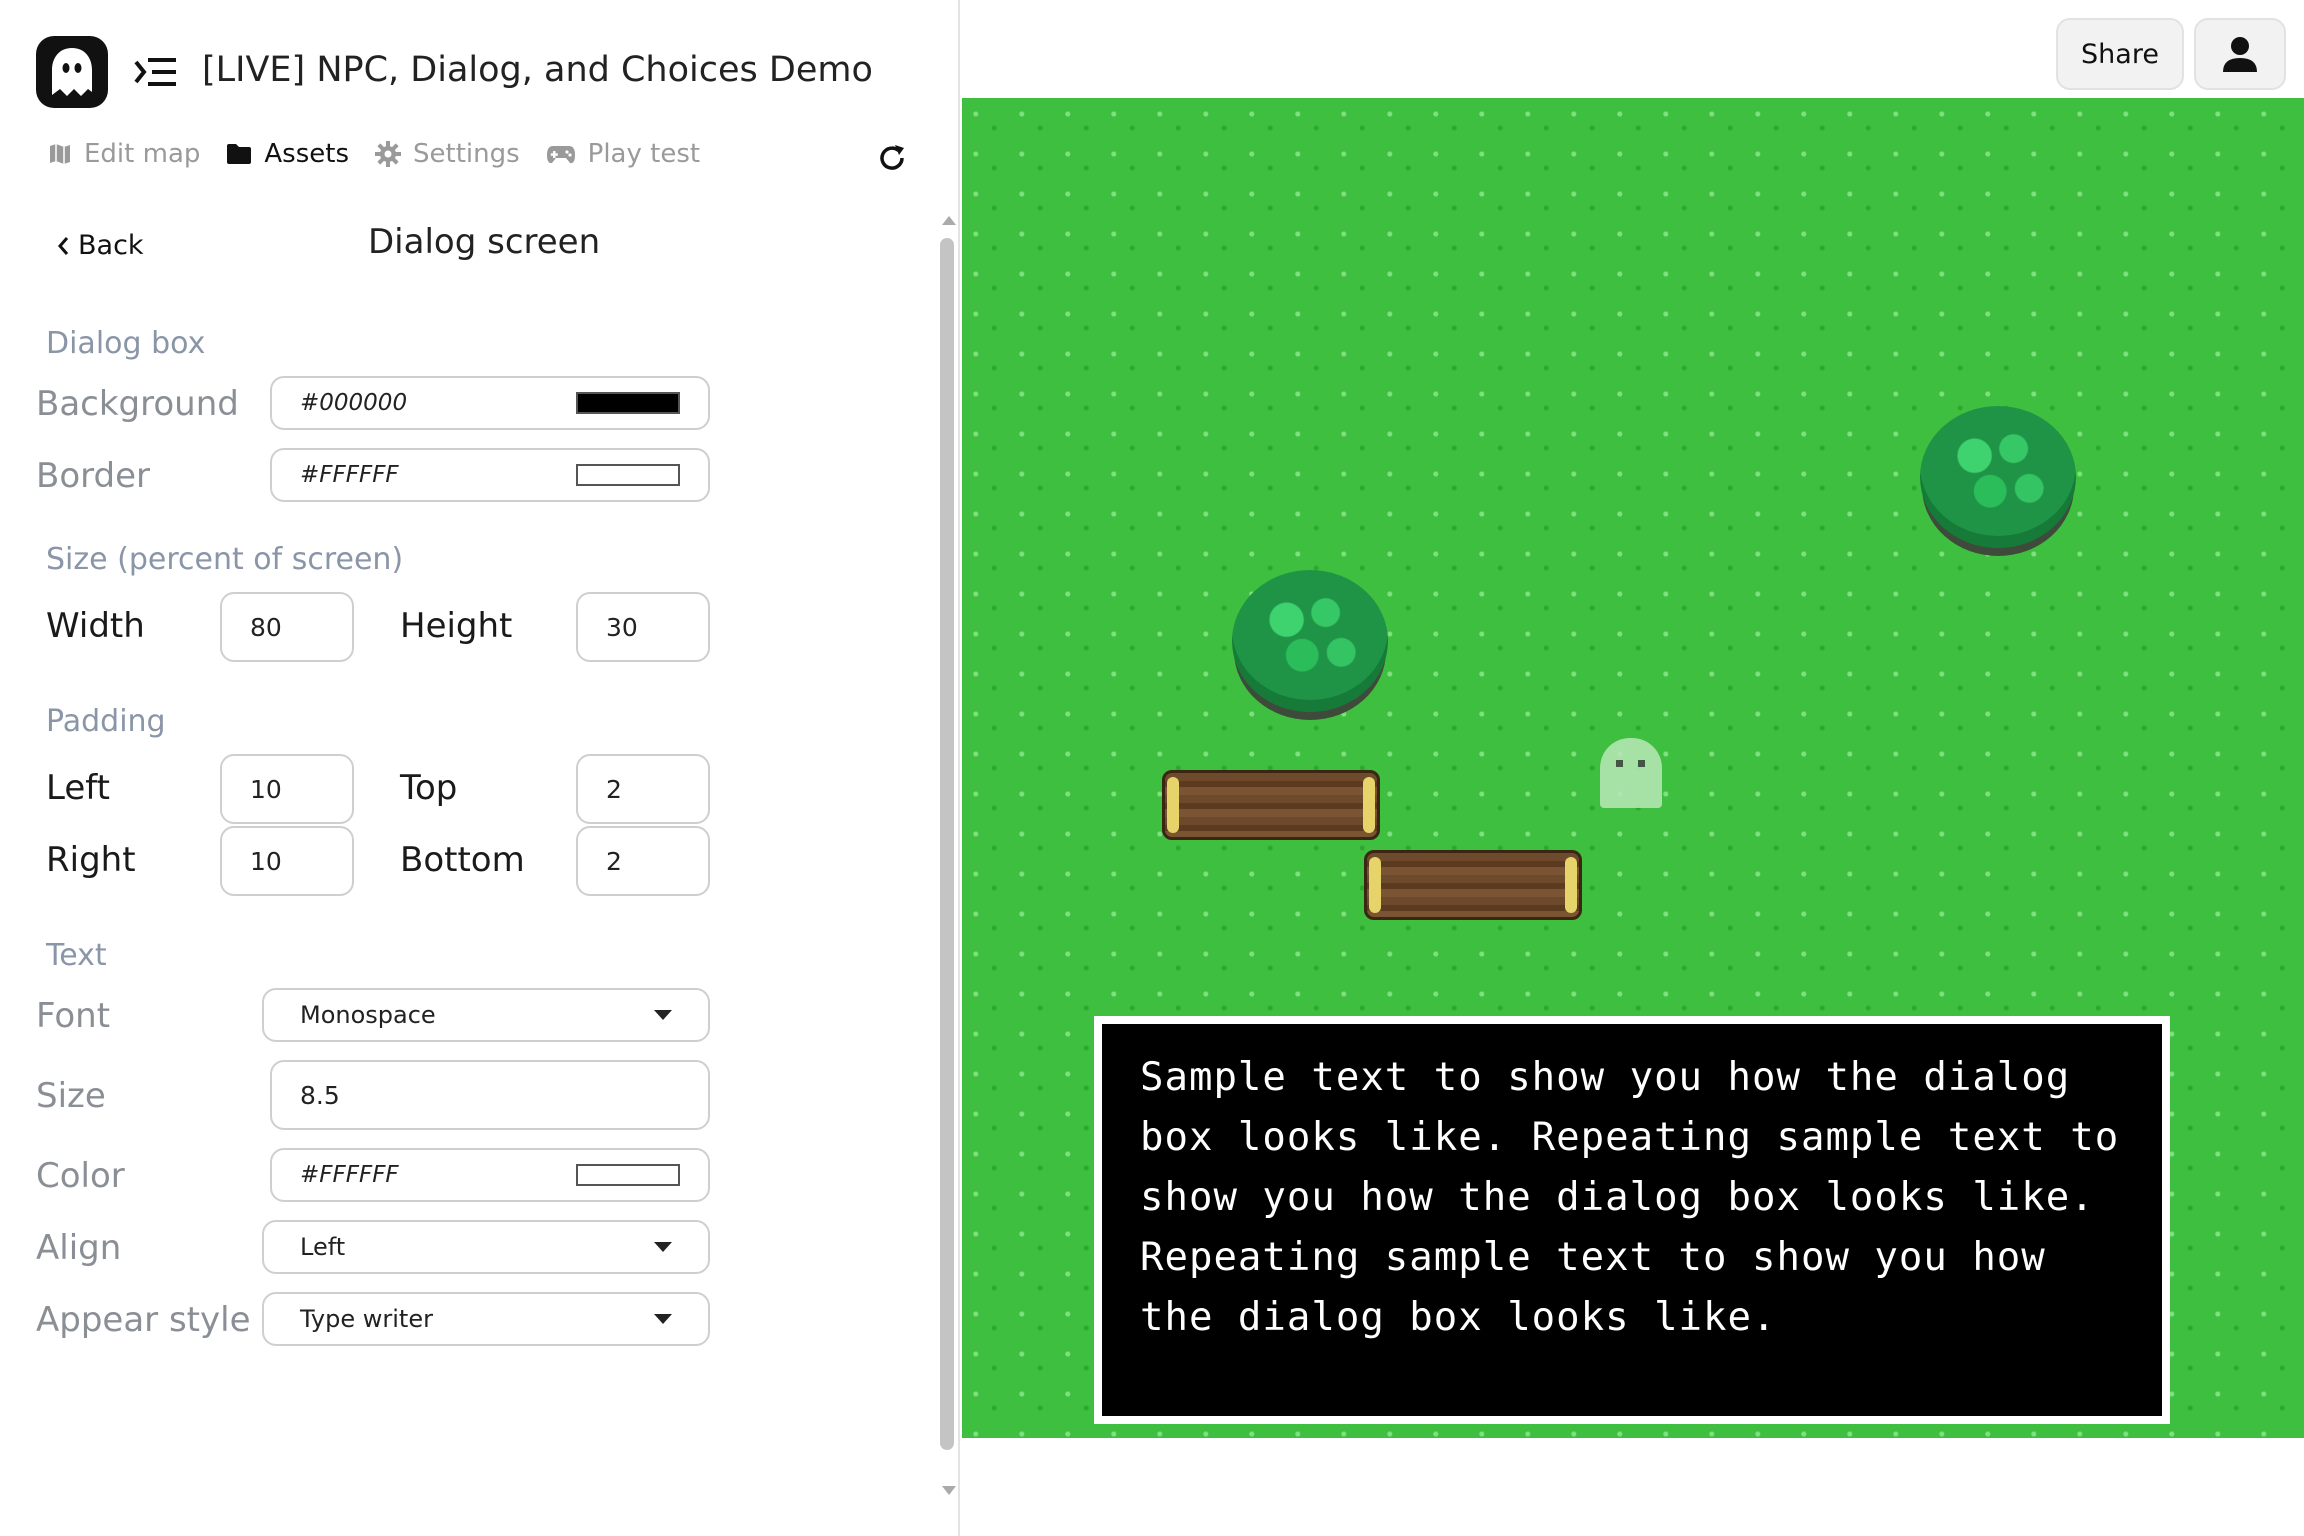  I want to click on user-icon, so click(2240, 54).